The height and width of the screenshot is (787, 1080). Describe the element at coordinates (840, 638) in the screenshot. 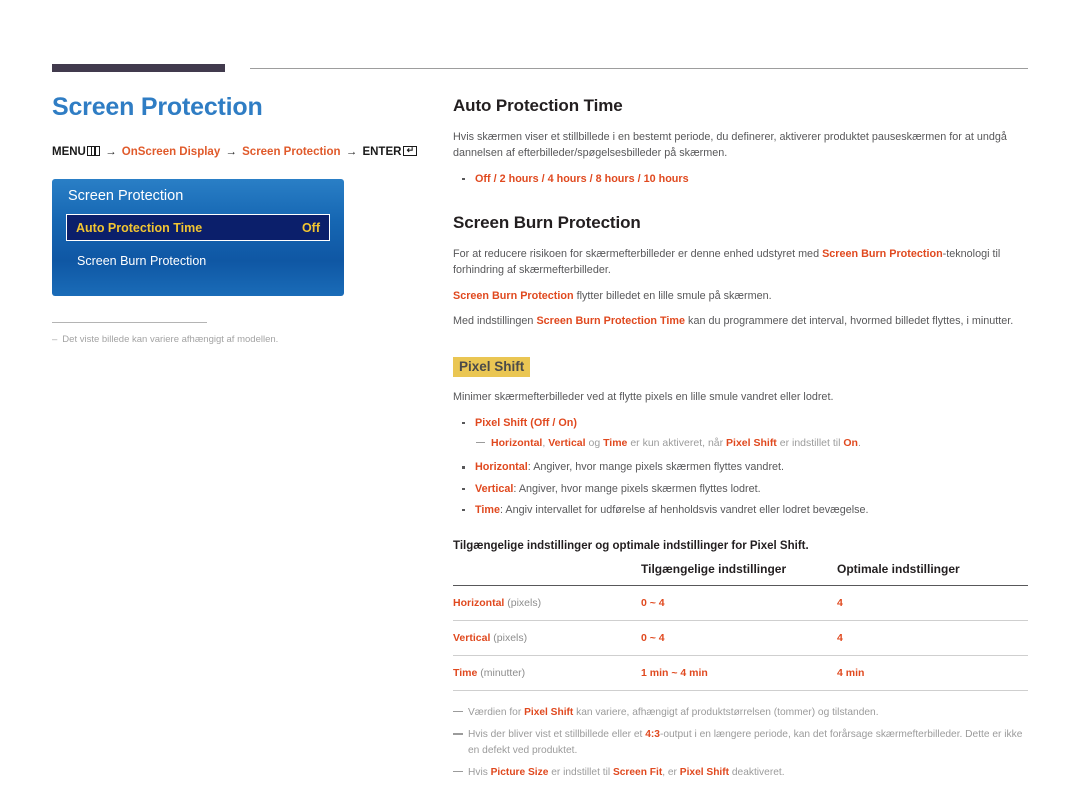

I see `row-optimal-vertical: 4` at that location.